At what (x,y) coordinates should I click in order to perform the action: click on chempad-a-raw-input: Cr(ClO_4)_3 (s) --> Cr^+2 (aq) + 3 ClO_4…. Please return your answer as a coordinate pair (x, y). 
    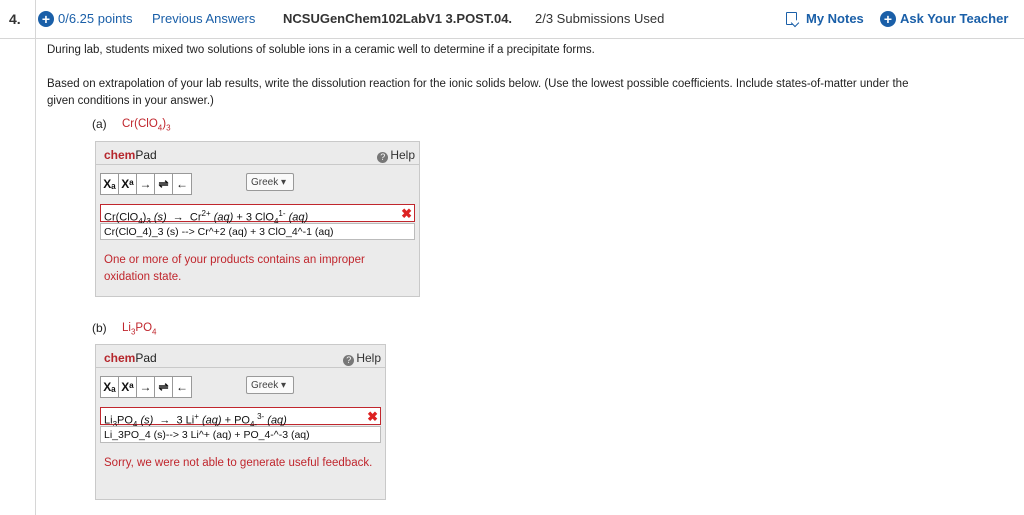
    Looking at the image, I should click on (257, 231).